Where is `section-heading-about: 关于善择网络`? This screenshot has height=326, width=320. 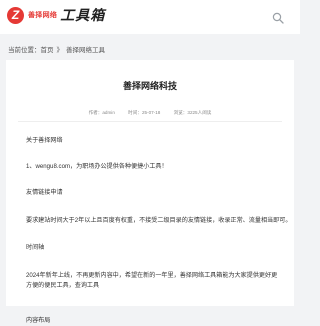
section-heading-about: 关于善择网络 is located at coordinates (44, 140).